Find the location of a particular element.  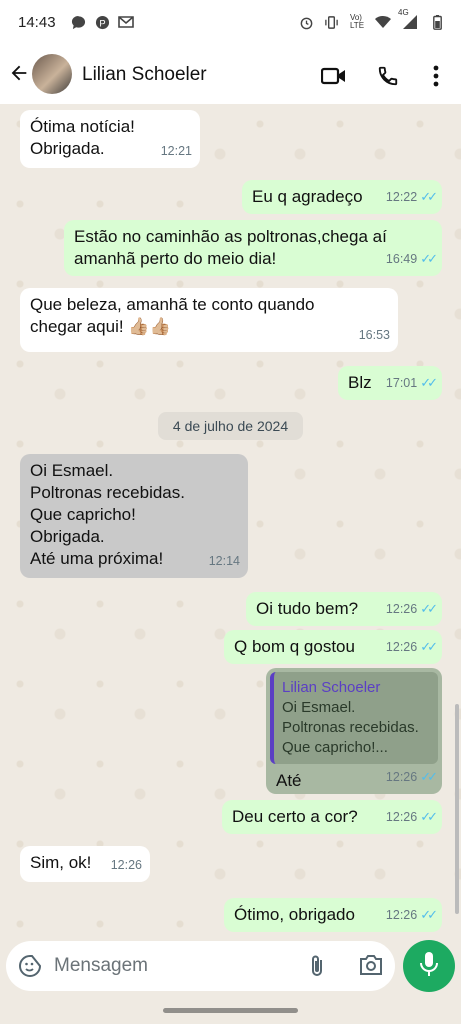

message-incoming: Sim, ok! 12:26 is located at coordinates (85, 864).